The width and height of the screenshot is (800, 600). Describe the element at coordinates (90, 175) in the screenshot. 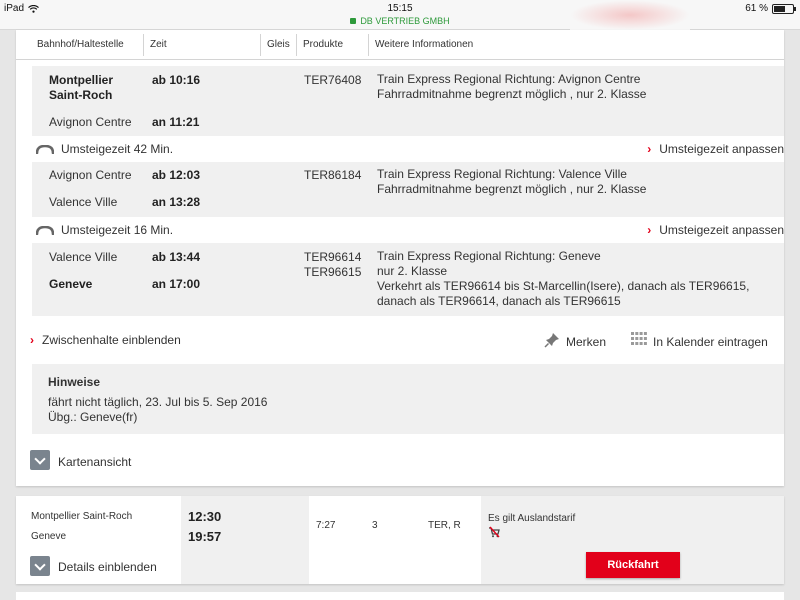

I see `dep-station: Avignon Centre` at that location.